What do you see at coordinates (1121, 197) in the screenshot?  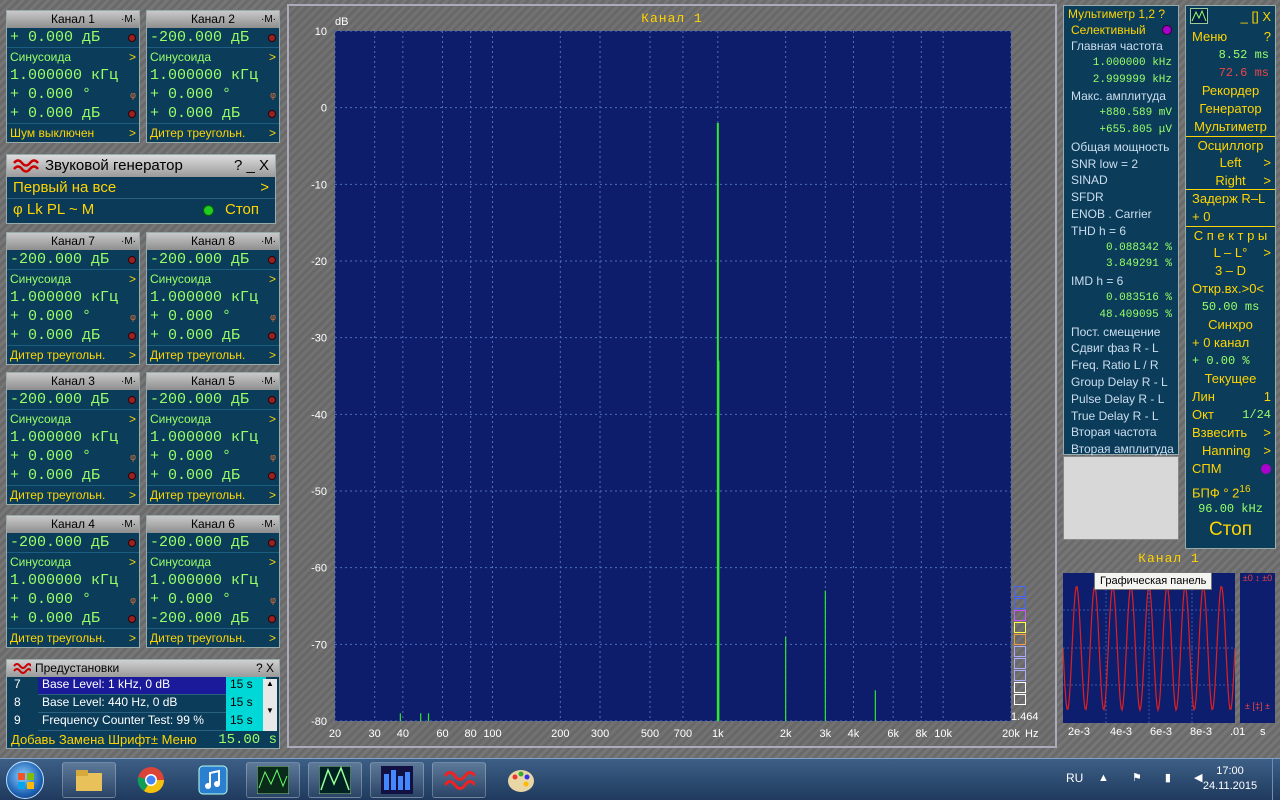 I see `measurement-item: SFDR` at bounding box center [1121, 197].